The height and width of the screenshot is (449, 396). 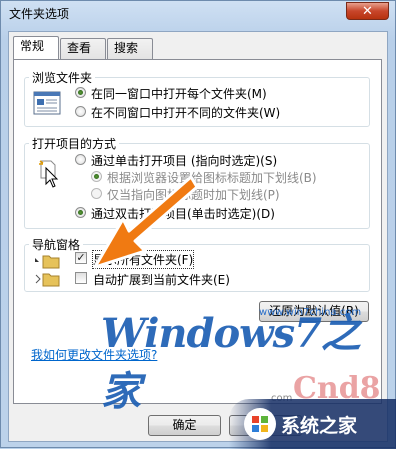 What do you see at coordinates (367, 11) in the screenshot?
I see `close-button: ✕` at bounding box center [367, 11].